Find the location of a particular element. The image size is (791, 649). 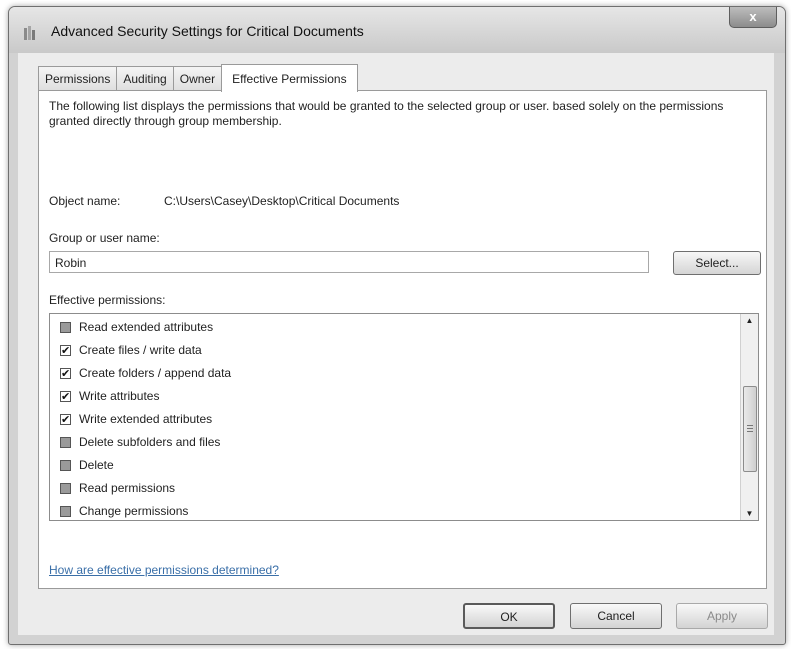

permission-label: Delete subfolders and files is located at coordinates (150, 442).